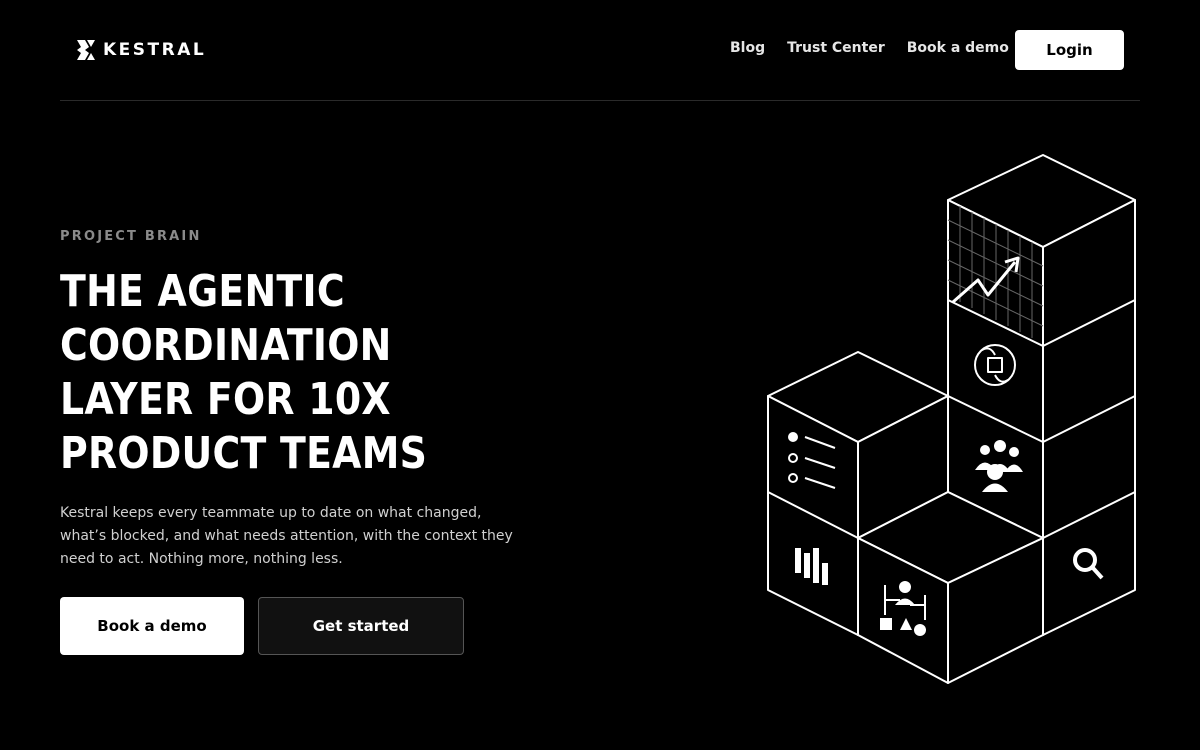  I want to click on nav-link-blog: Blog, so click(747, 48).